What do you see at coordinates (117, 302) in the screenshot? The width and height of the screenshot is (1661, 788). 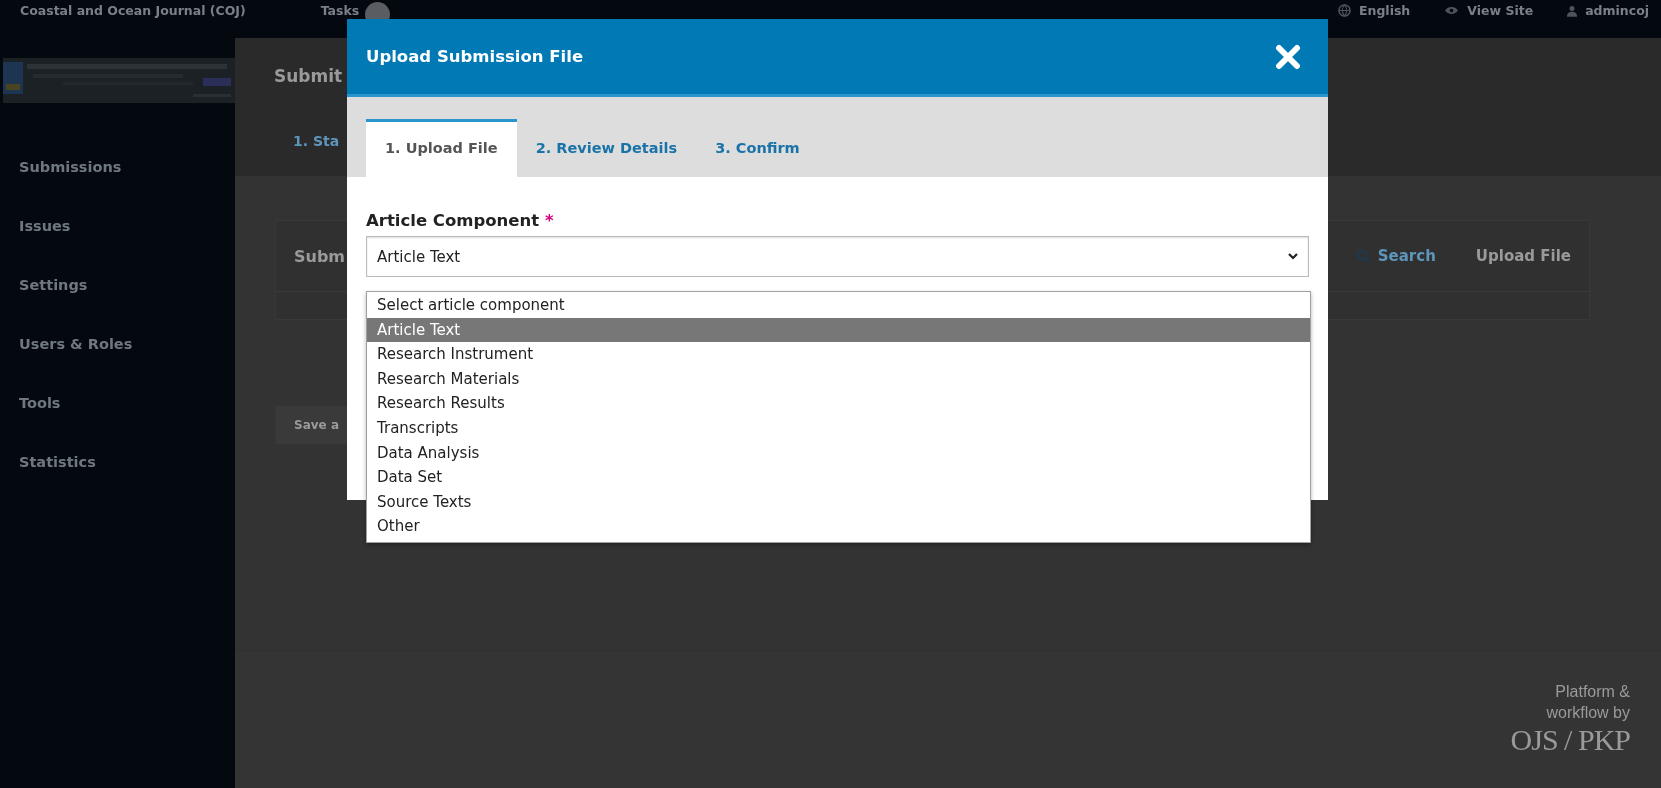 I see `nav-item: Settings` at bounding box center [117, 302].